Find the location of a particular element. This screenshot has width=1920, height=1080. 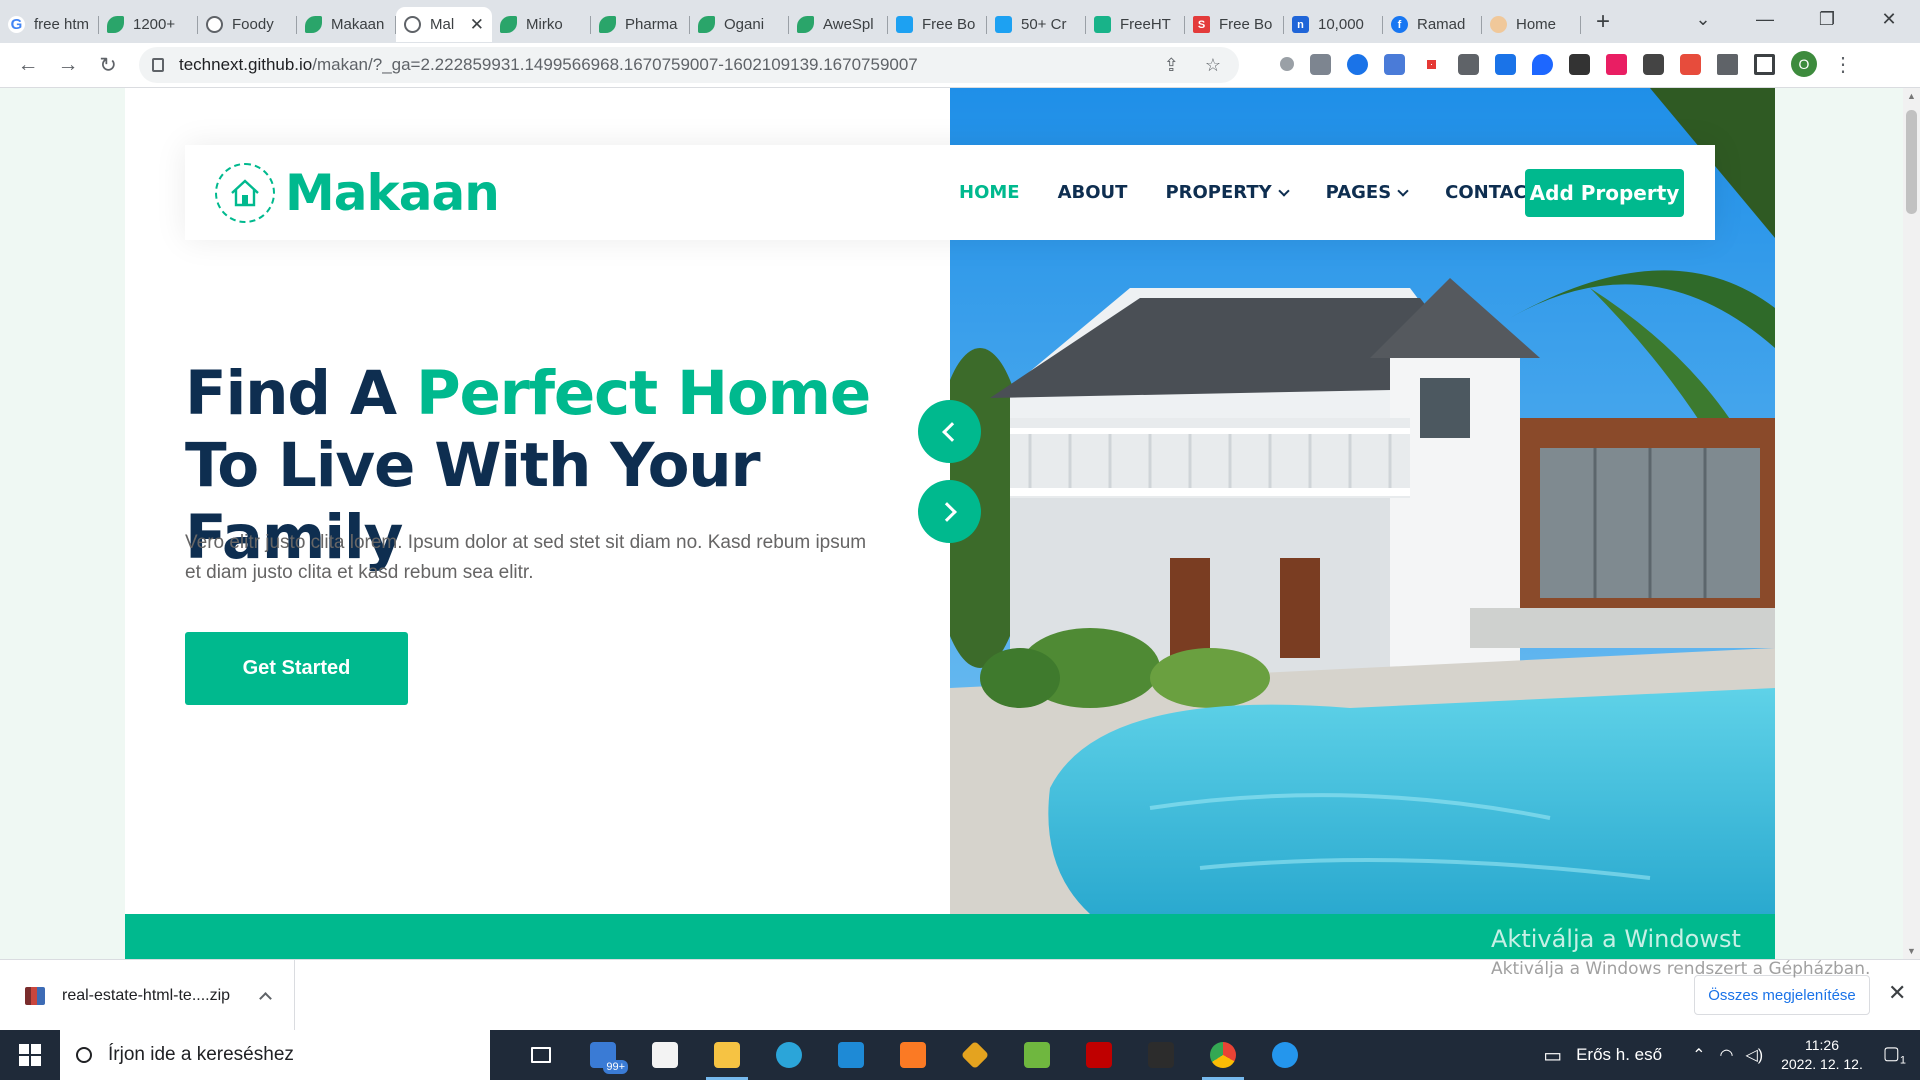

bookmark-star-icon: ☆ is located at coordinates (1213, 65).